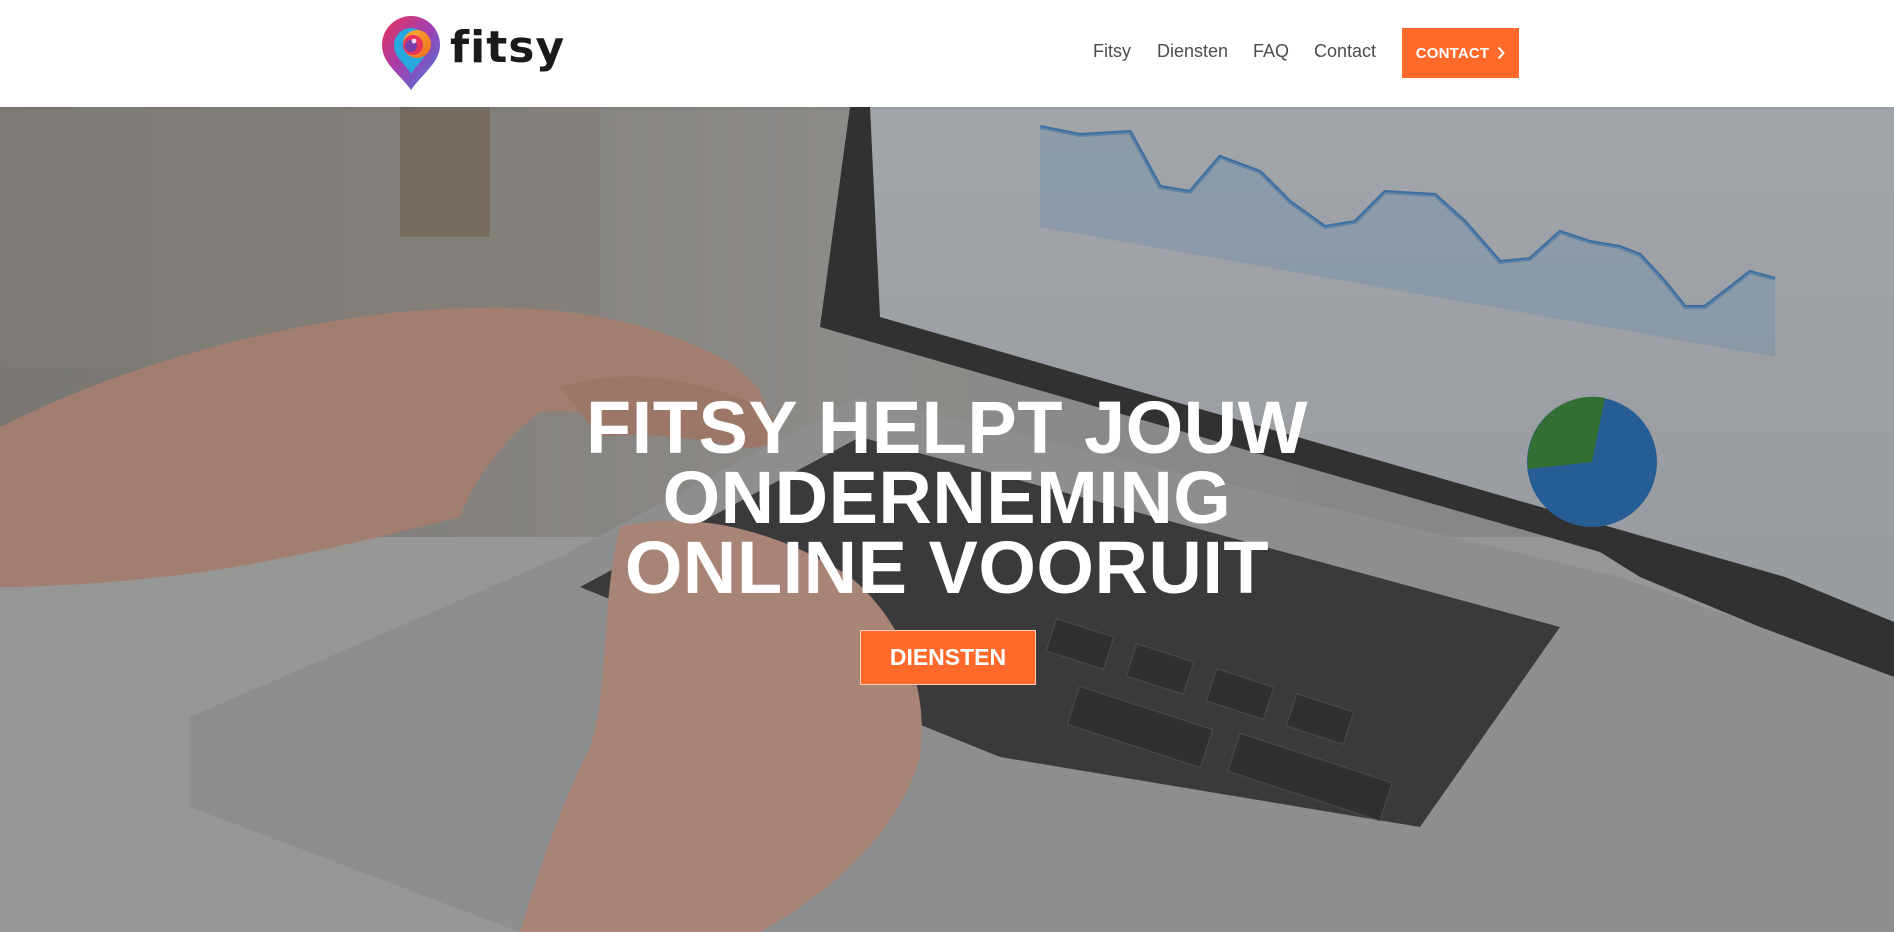 This screenshot has width=1894, height=932. Describe the element at coordinates (1345, 51) in the screenshot. I see `nav-item-contact: Contact` at that location.